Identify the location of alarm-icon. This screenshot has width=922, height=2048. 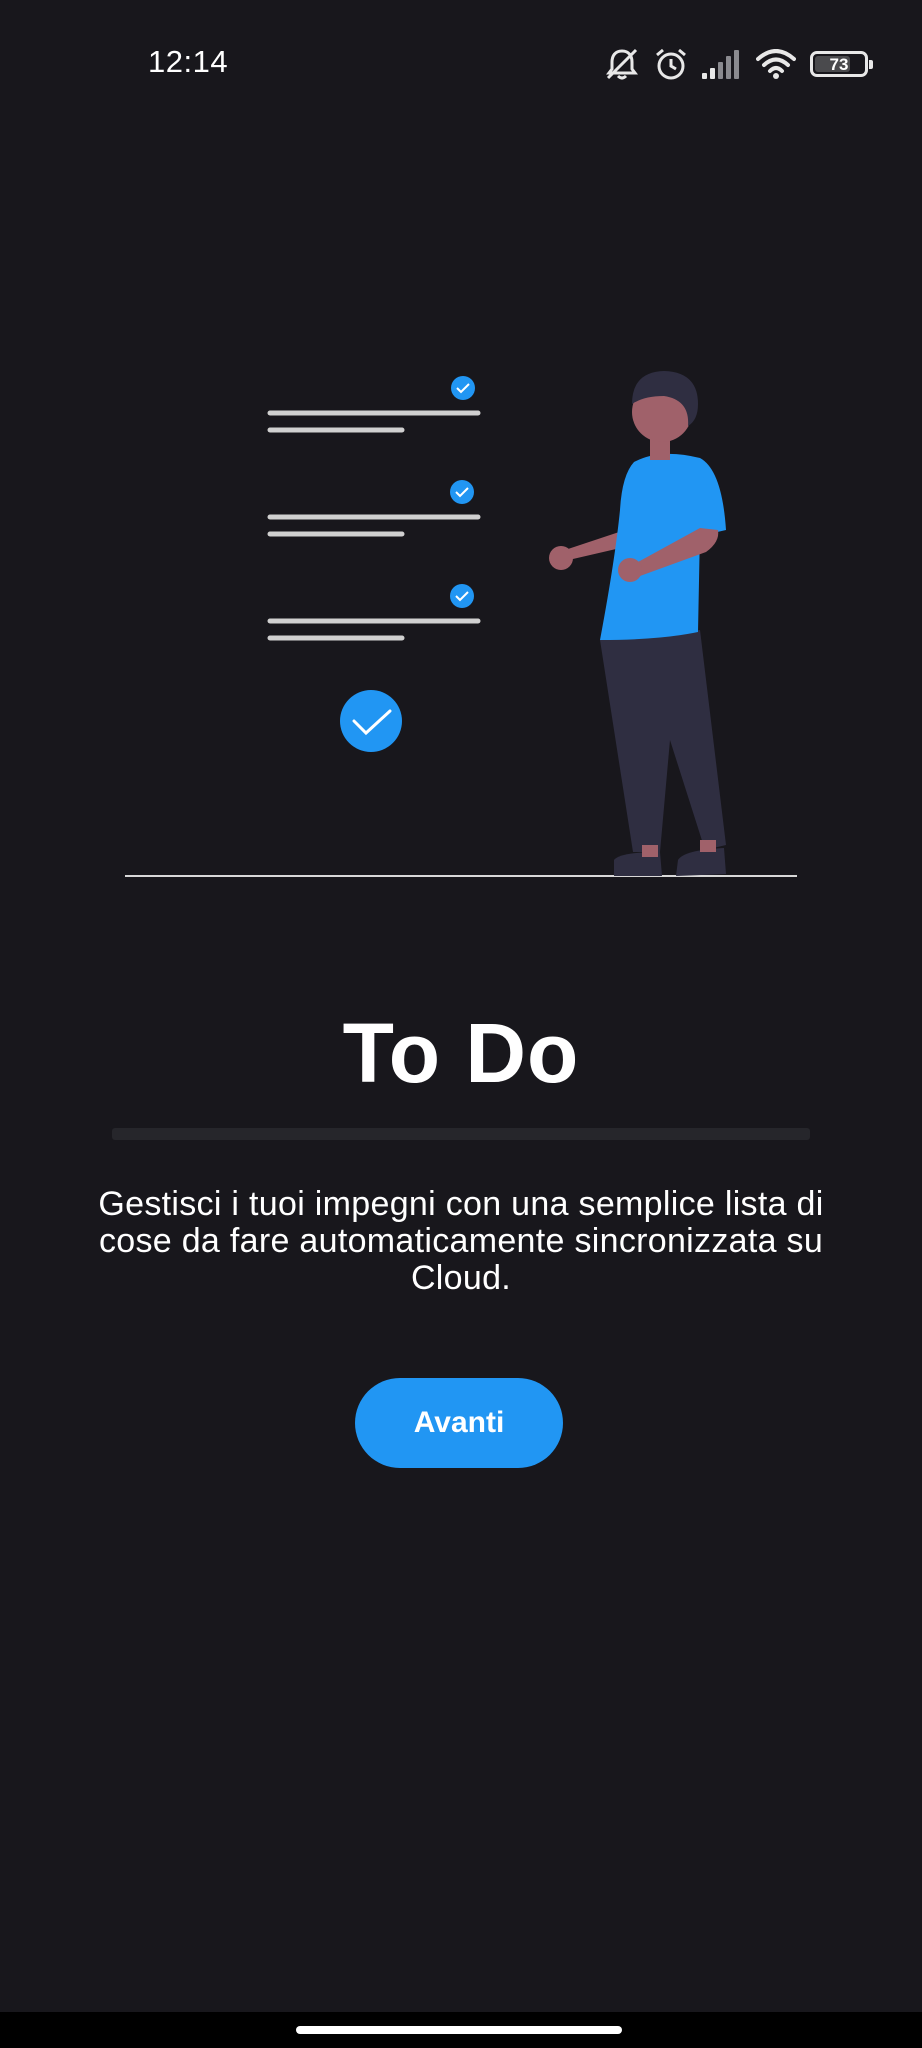
(671, 64).